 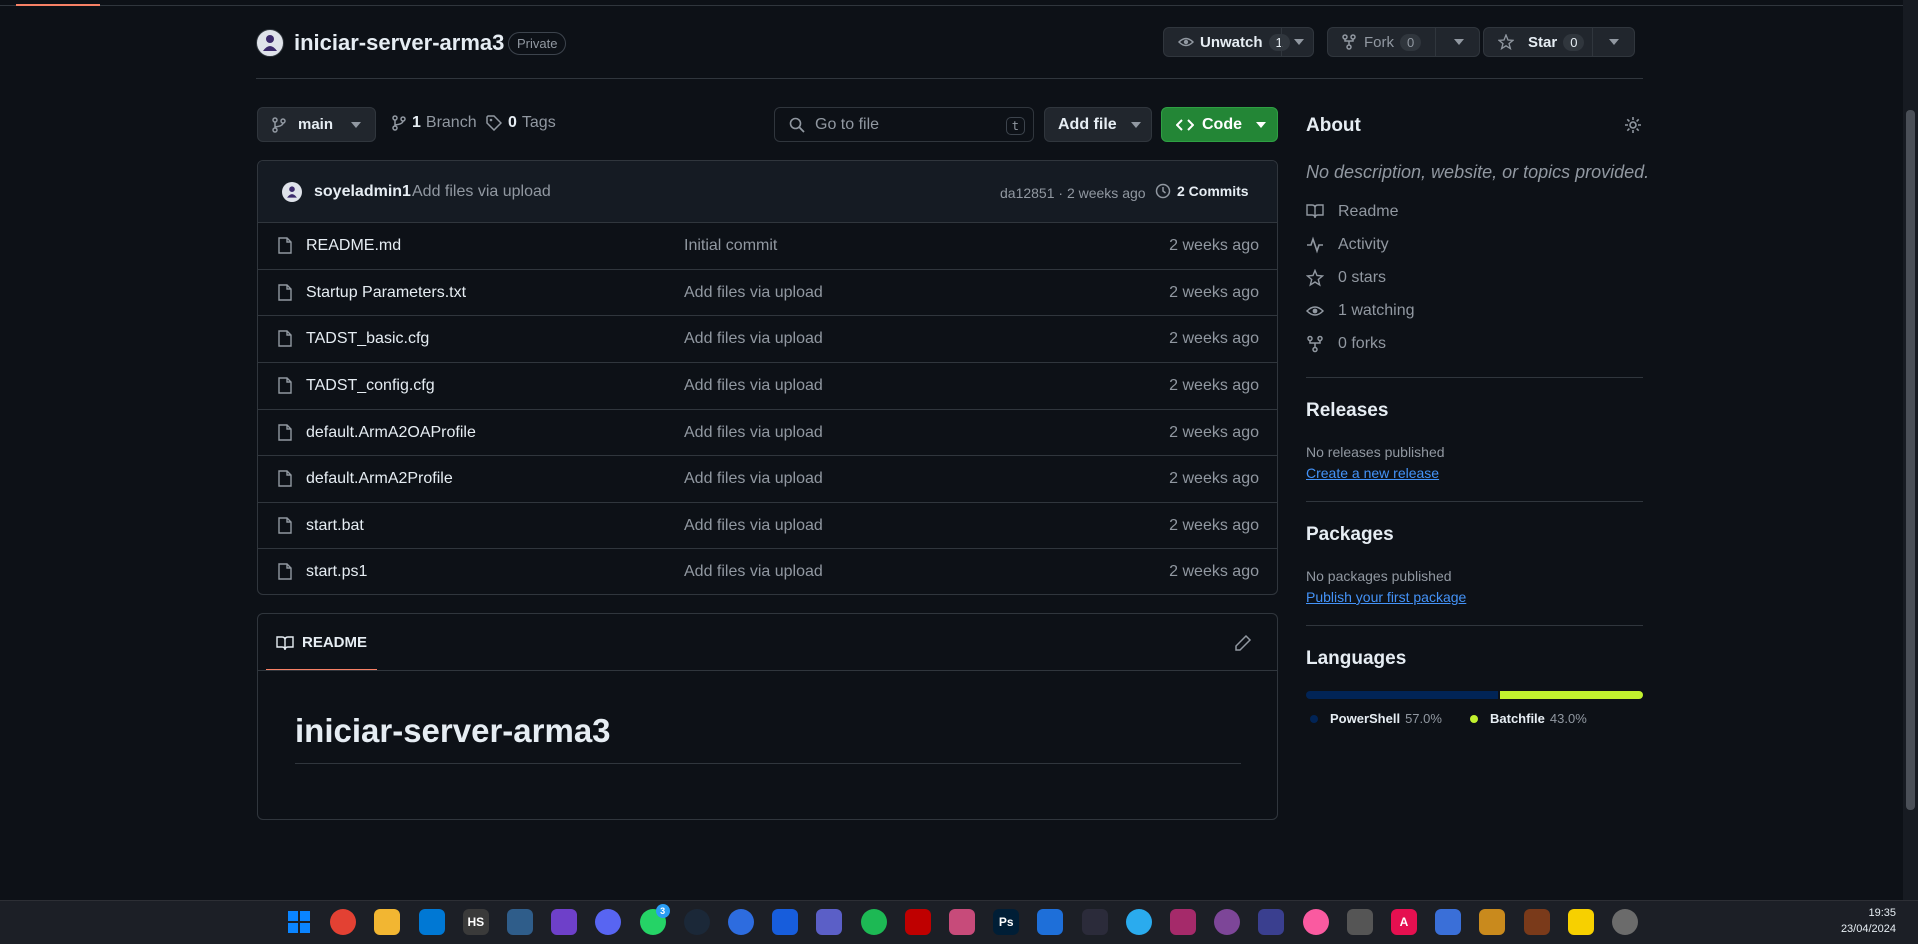 What do you see at coordinates (391, 433) in the screenshot?
I see `file-name: default.ArmA2OAProfile` at bounding box center [391, 433].